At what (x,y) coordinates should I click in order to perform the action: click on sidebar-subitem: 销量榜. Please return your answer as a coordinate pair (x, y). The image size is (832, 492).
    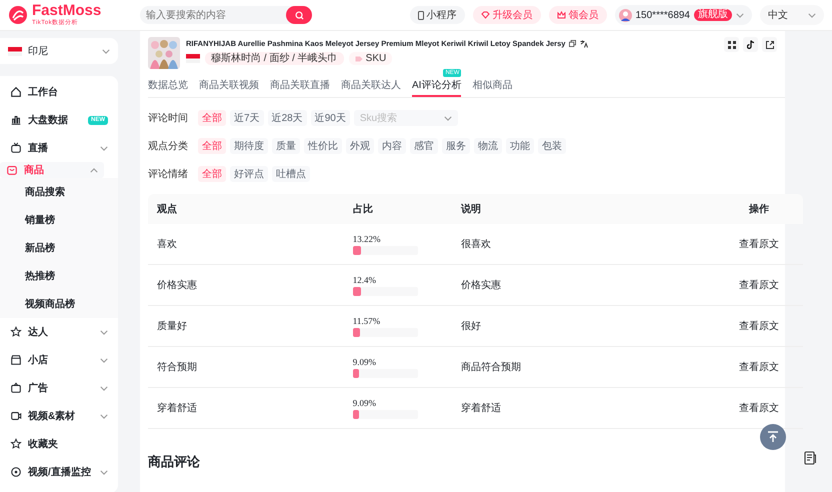
    Looking at the image, I should click on (59, 220).